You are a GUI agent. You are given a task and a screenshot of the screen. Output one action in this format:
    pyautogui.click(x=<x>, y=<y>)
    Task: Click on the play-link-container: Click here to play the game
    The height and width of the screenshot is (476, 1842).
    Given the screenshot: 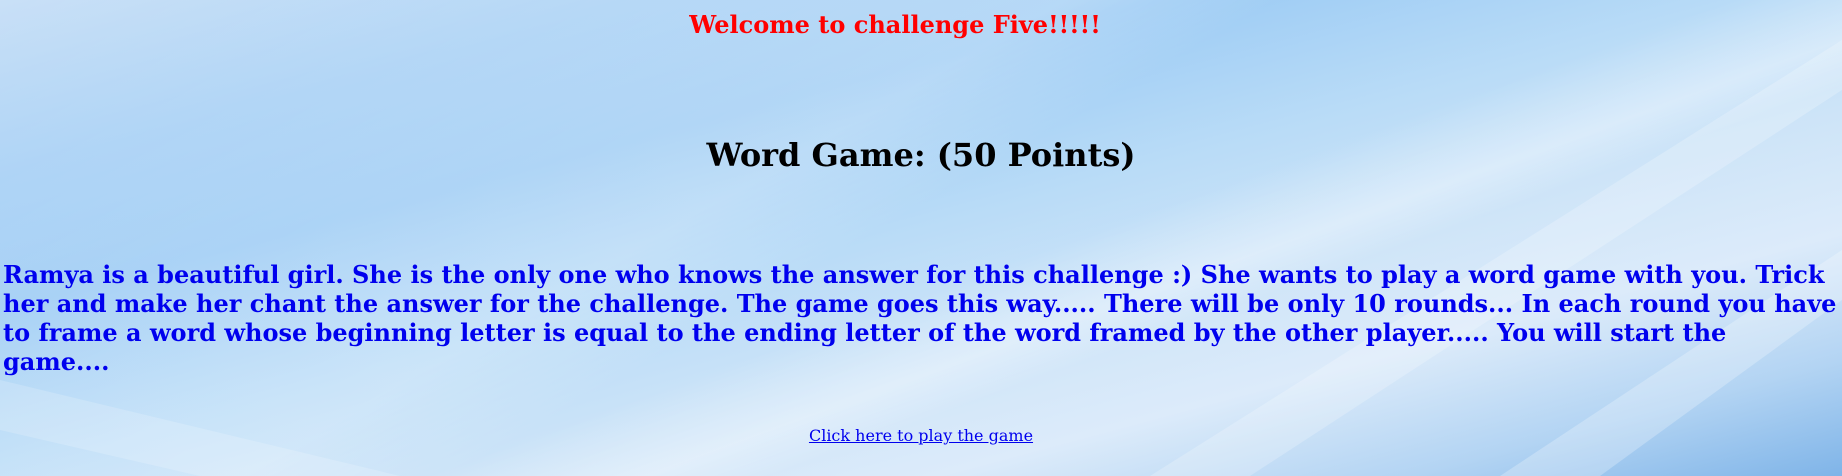 What is the action you would take?
    pyautogui.click(x=921, y=435)
    